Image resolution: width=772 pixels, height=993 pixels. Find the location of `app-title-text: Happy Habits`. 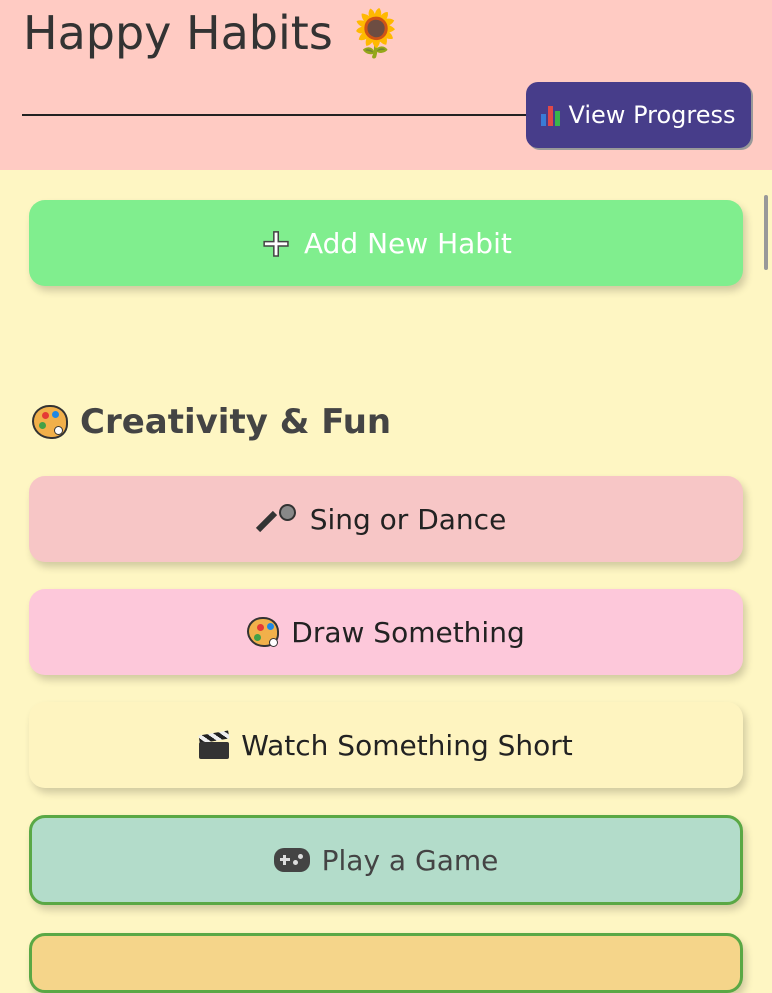

app-title-text: Happy Habits is located at coordinates (178, 33).